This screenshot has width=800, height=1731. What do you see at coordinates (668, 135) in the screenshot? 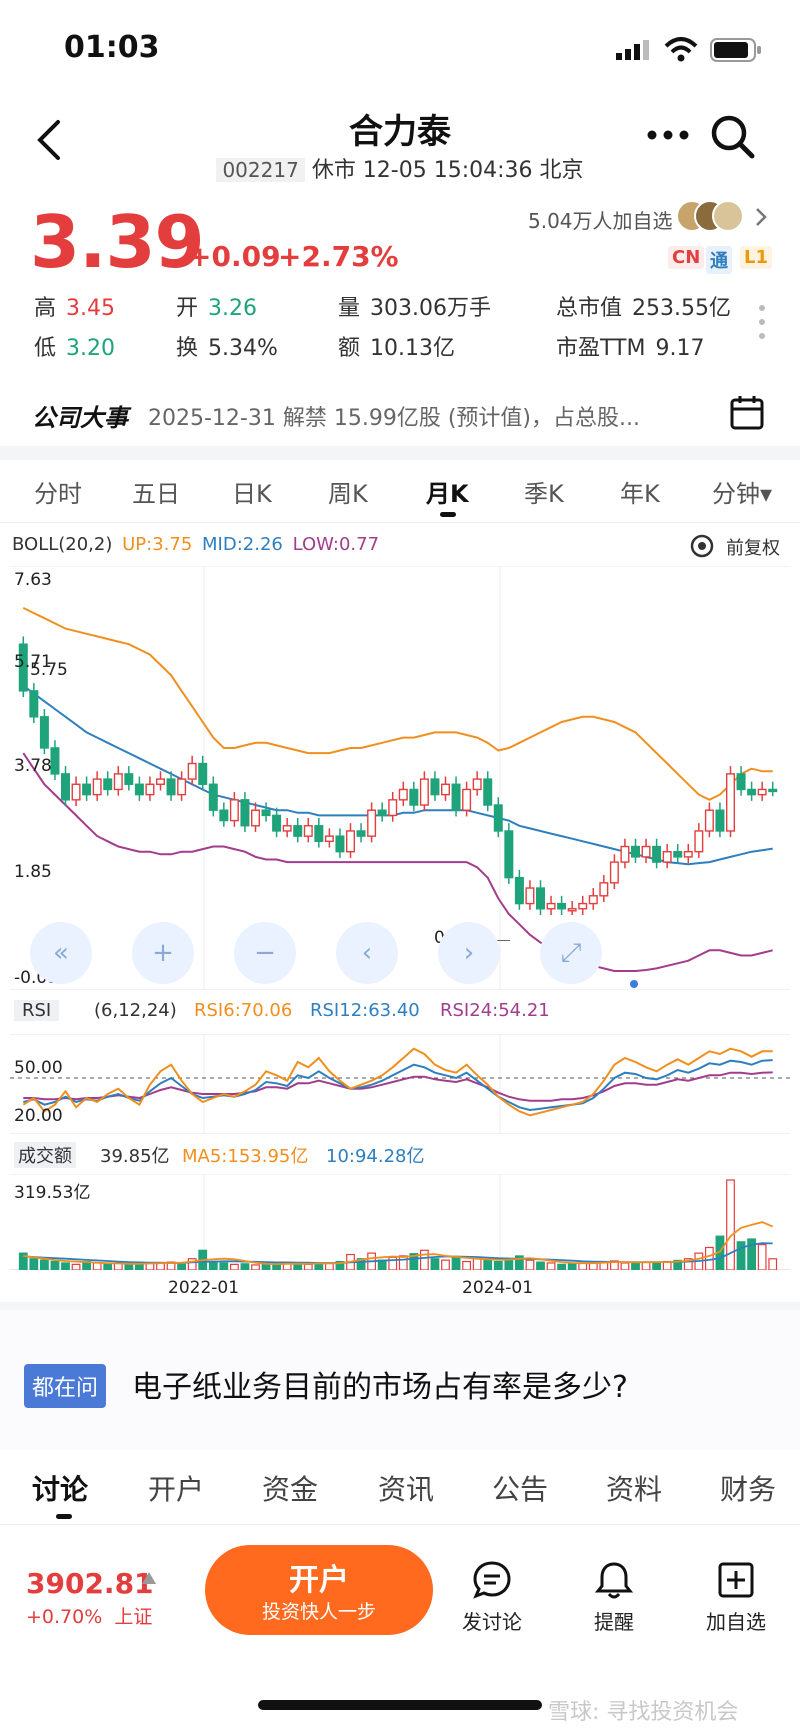
I see `more-icon` at bounding box center [668, 135].